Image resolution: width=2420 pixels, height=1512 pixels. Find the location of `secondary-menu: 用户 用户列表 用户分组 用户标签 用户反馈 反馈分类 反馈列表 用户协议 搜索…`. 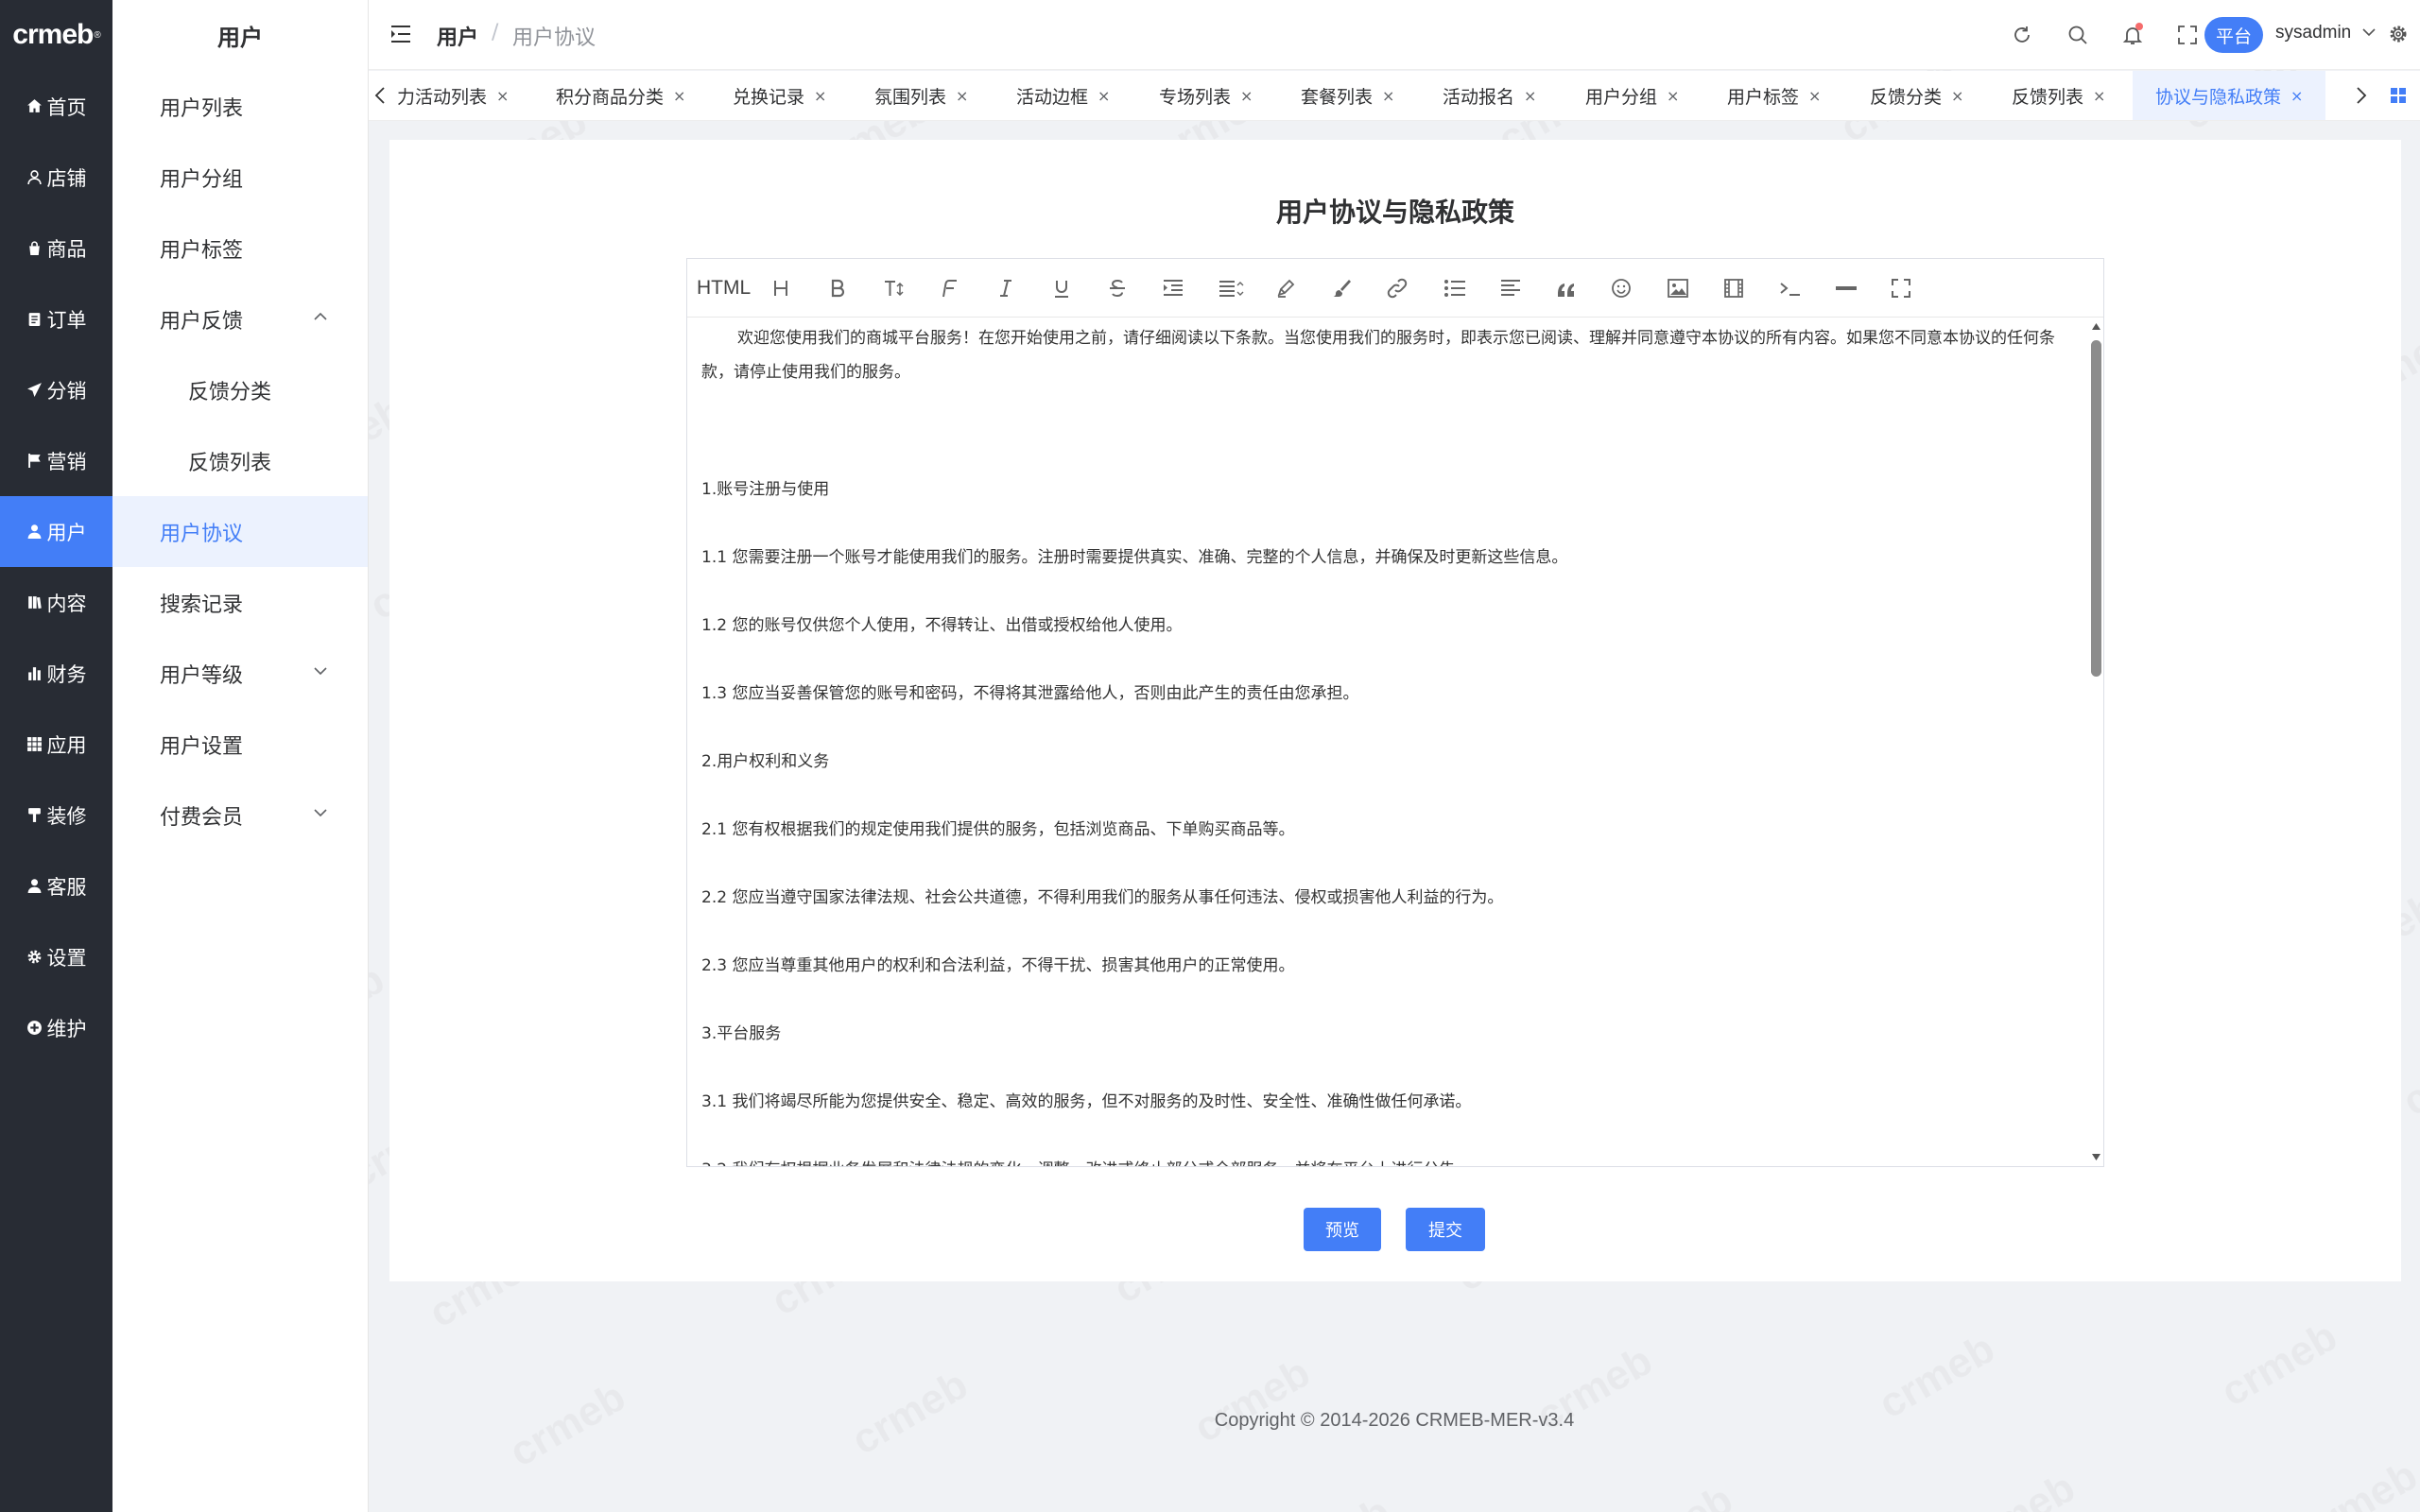

secondary-menu: 用户 用户列表 用户分组 用户标签 用户反馈 反馈分类 反馈列表 用户协议 搜索… is located at coordinates (241, 756).